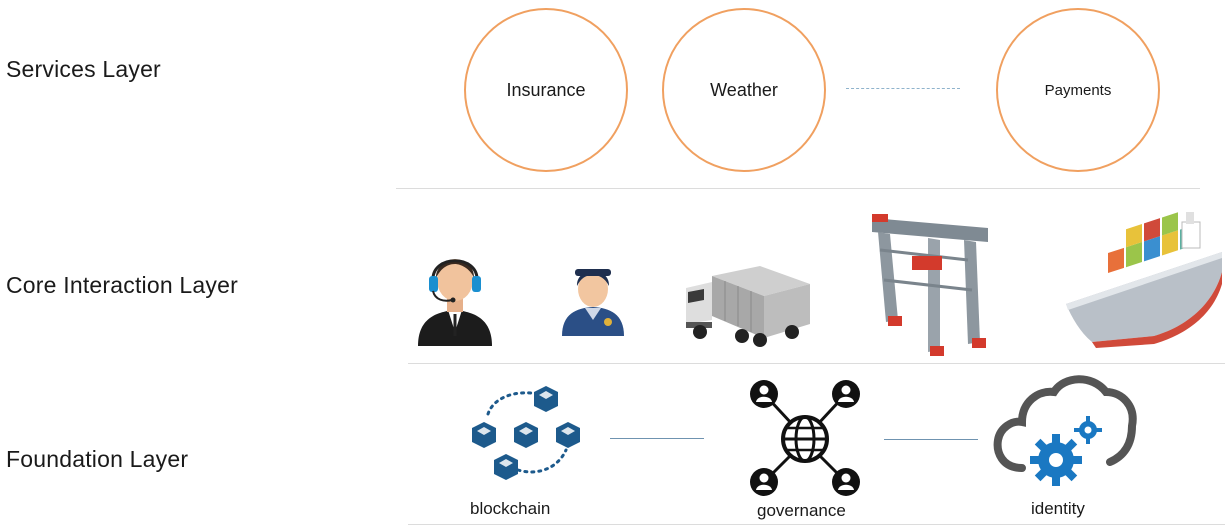  I want to click on identity-caption: identity, so click(1058, 508).